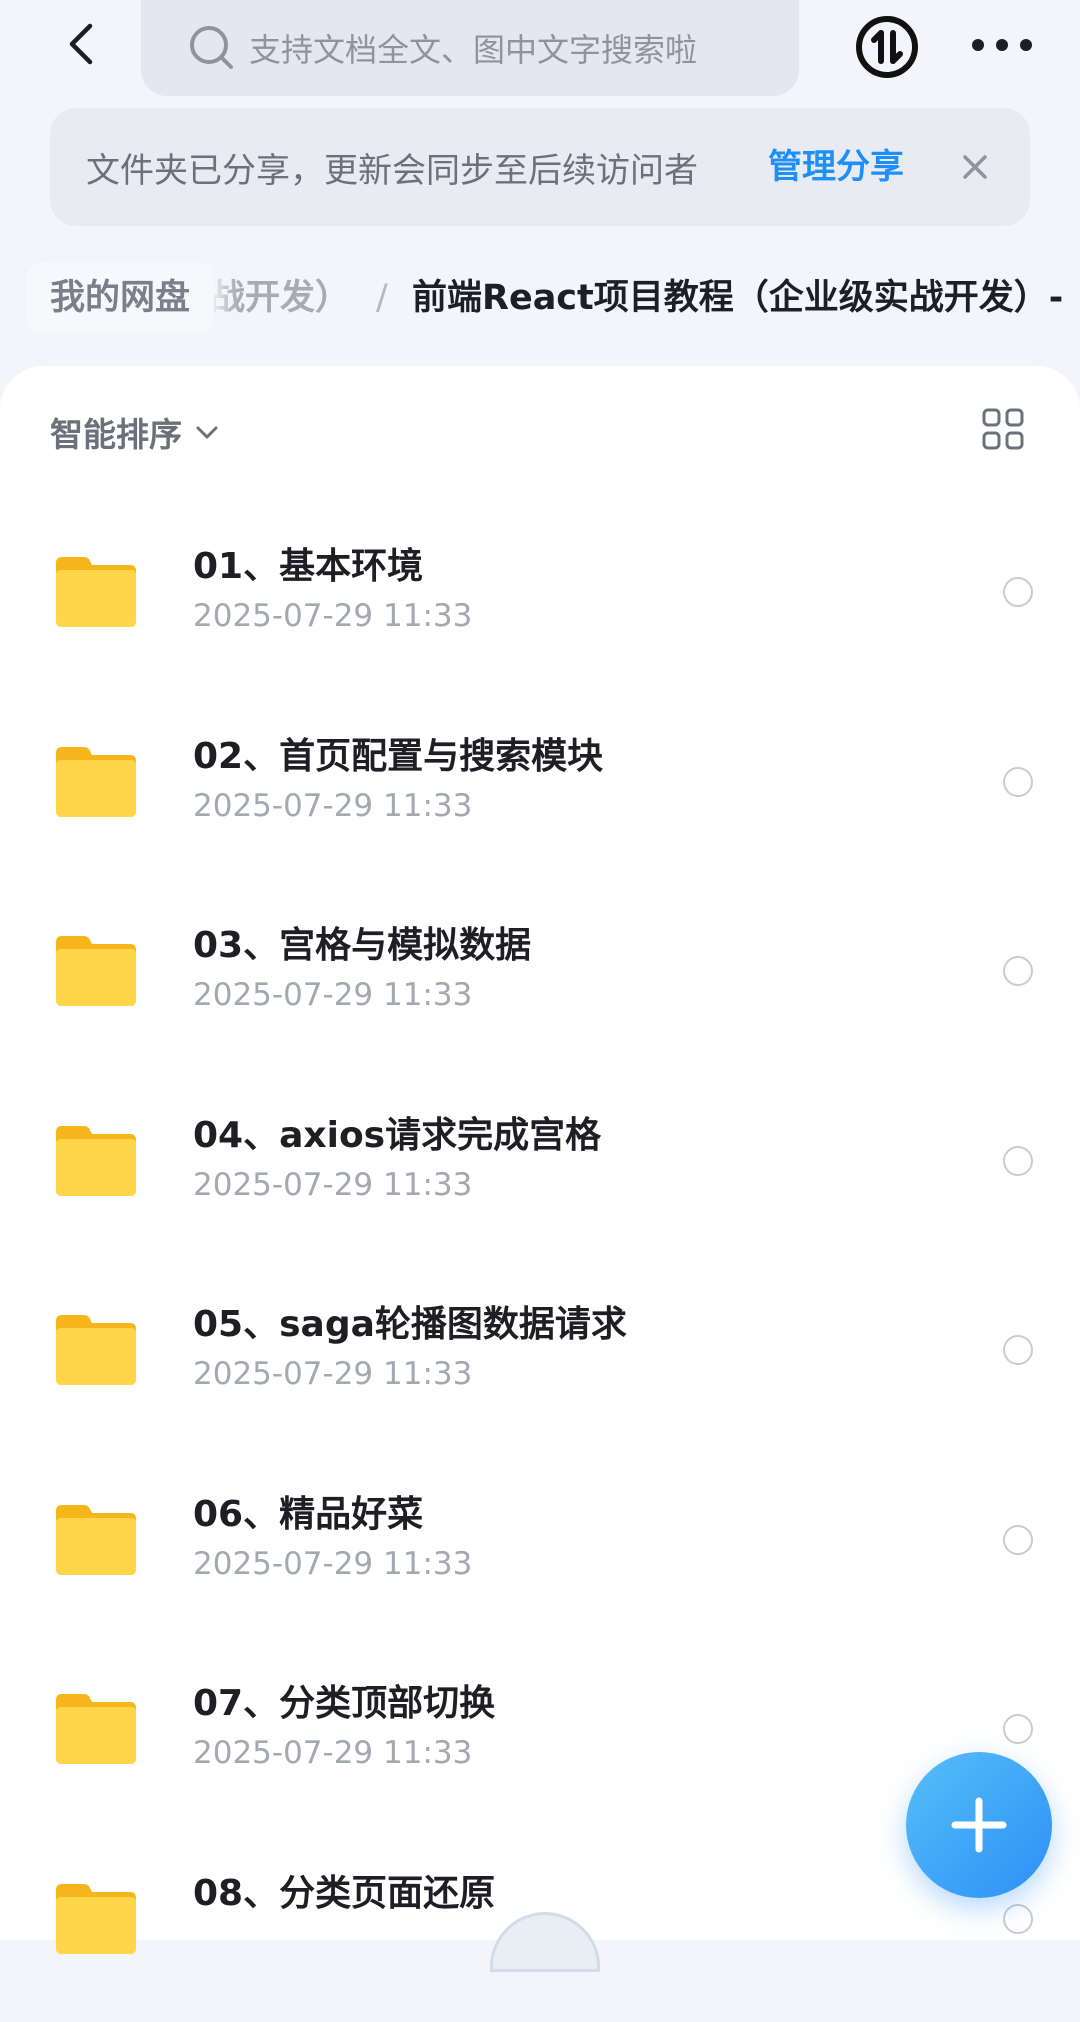  What do you see at coordinates (120, 298) in the screenshot?
I see `breadcrumb-root: 我的网盘` at bounding box center [120, 298].